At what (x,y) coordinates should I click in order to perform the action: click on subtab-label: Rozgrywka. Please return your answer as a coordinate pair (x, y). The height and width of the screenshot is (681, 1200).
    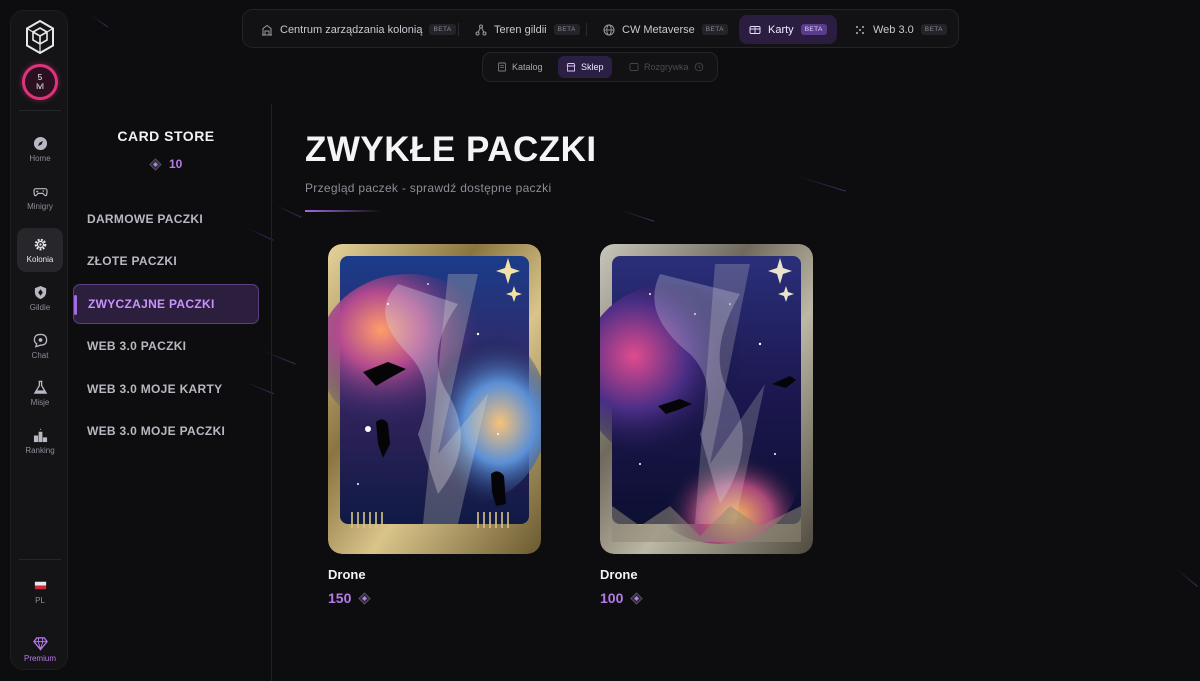
    Looking at the image, I should click on (666, 67).